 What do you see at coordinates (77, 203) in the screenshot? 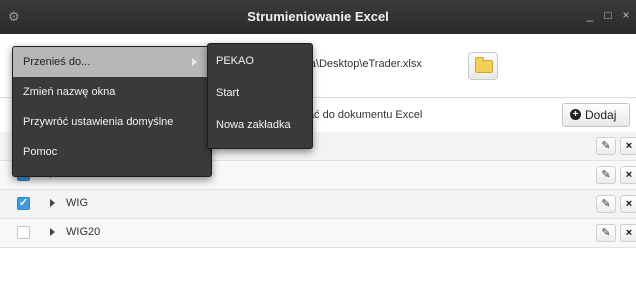
I see `row-name: WIG` at bounding box center [77, 203].